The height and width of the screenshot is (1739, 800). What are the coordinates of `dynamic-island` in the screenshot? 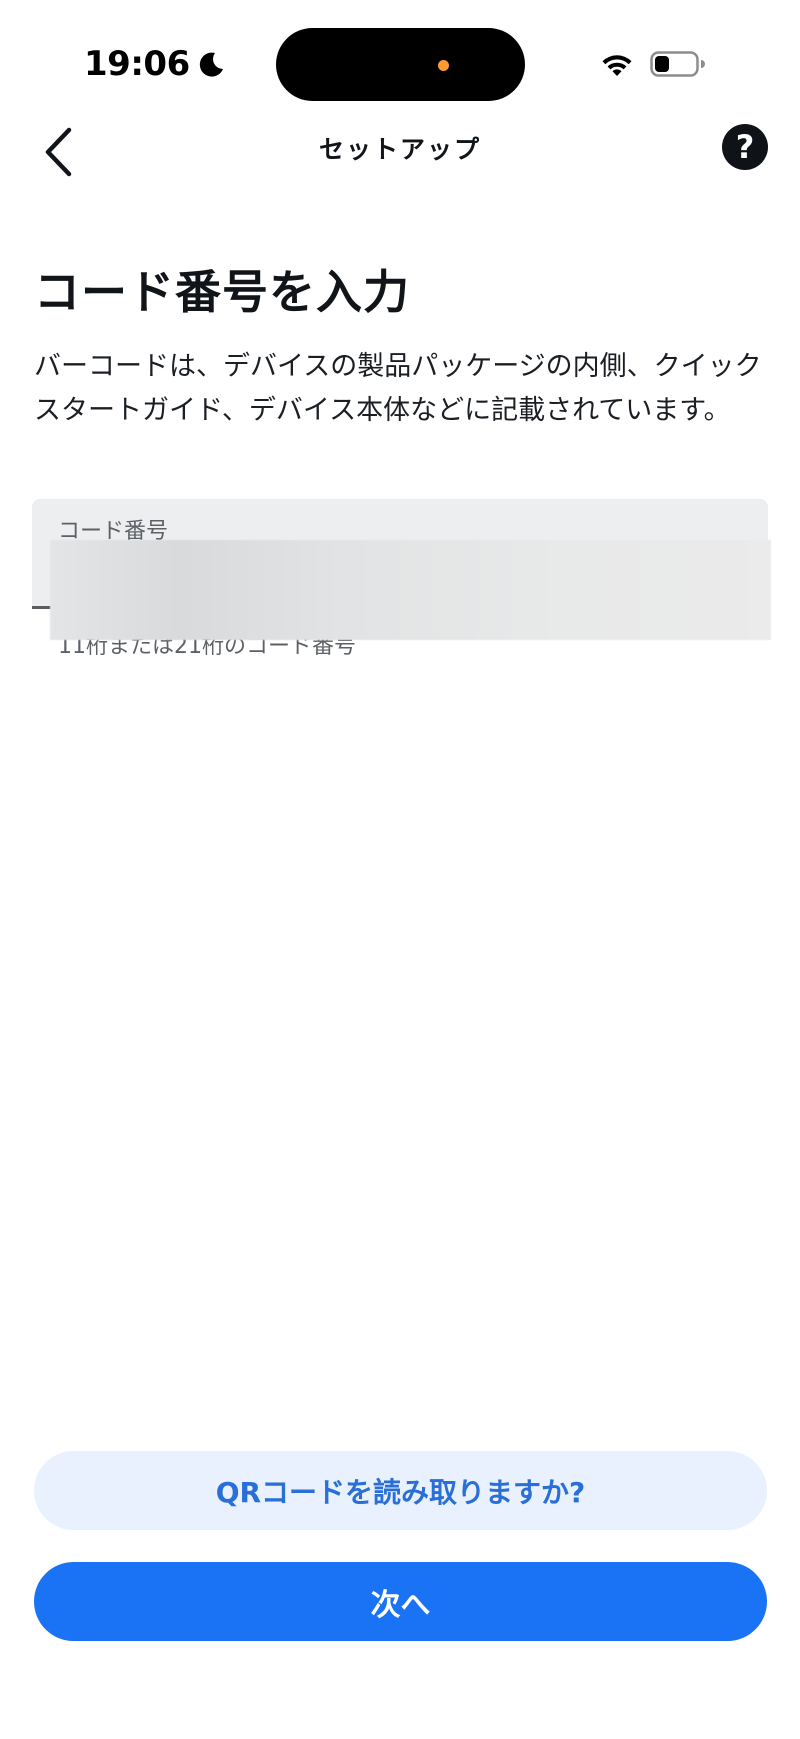 It's located at (400, 64).